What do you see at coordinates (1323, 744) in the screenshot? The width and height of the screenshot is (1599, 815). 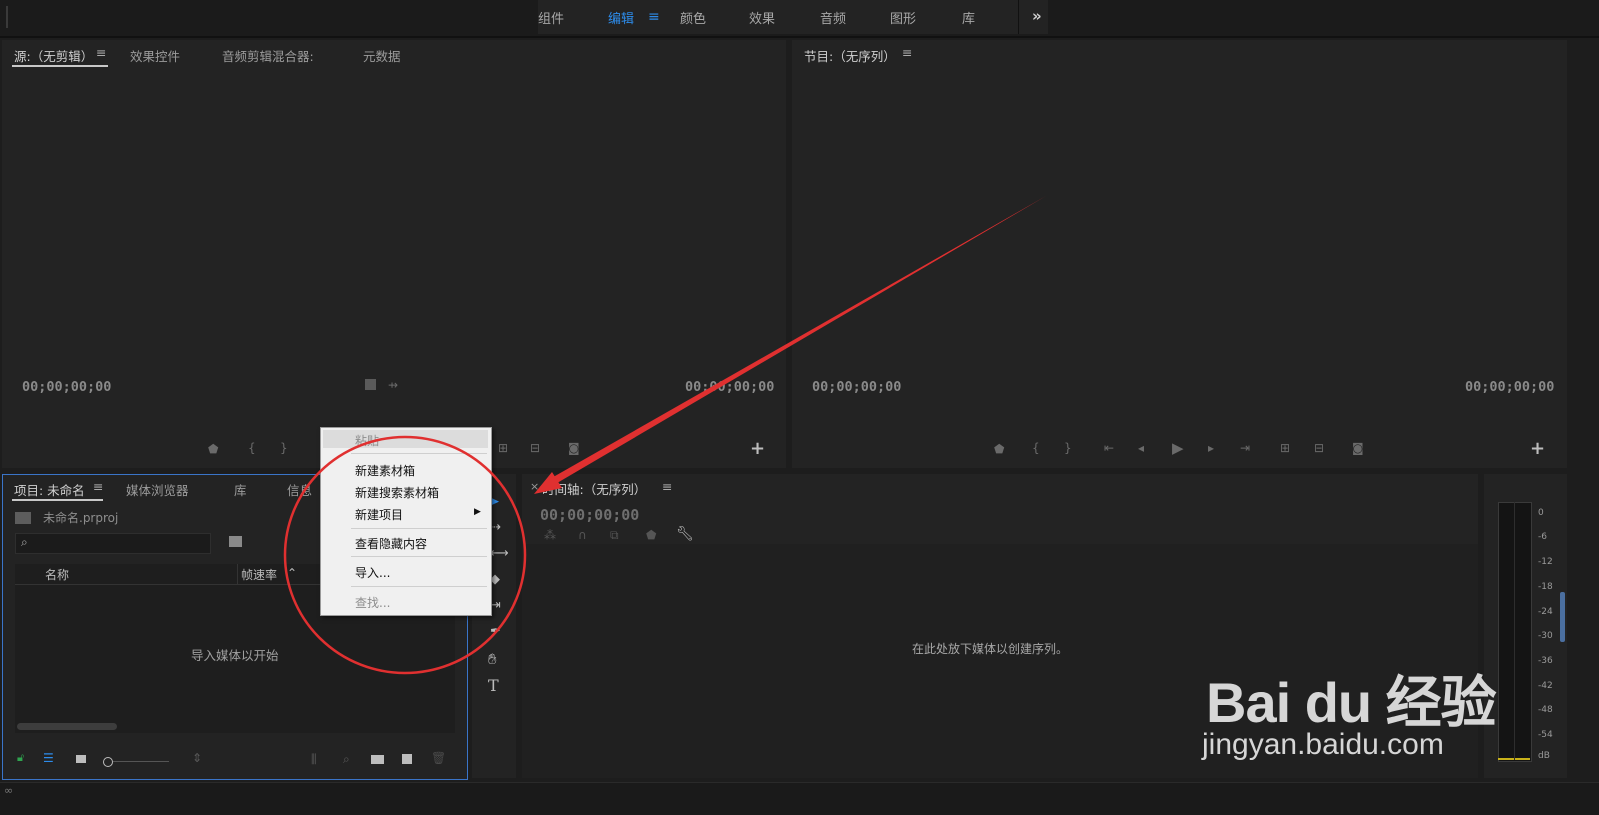 I see `watermark-url: jingyan.baidu.com` at bounding box center [1323, 744].